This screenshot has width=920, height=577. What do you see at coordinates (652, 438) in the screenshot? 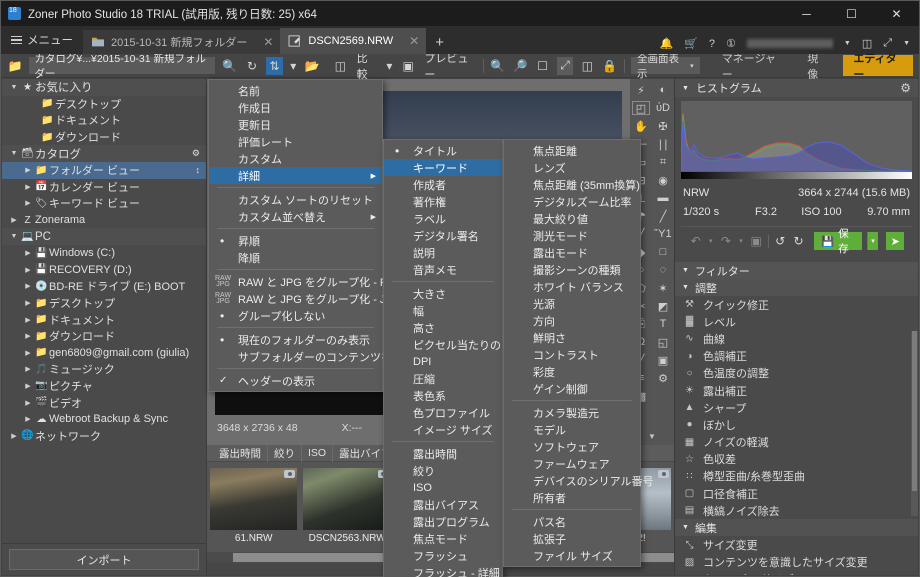
I see `tool-strip-collapse: ▼` at bounding box center [652, 438].